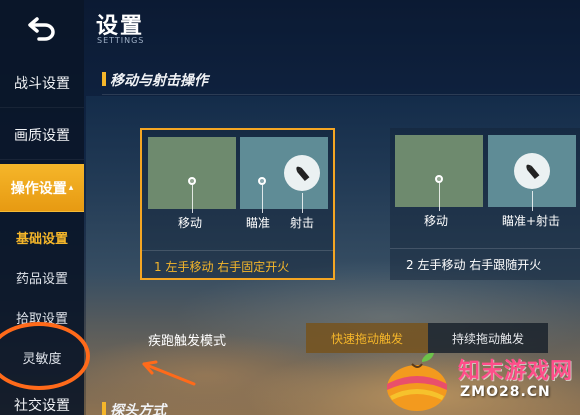 Image resolution: width=580 pixels, height=415 pixels. What do you see at coordinates (42, 405) in the screenshot?
I see `sidebar-item-label: 社交设置` at bounding box center [42, 405].